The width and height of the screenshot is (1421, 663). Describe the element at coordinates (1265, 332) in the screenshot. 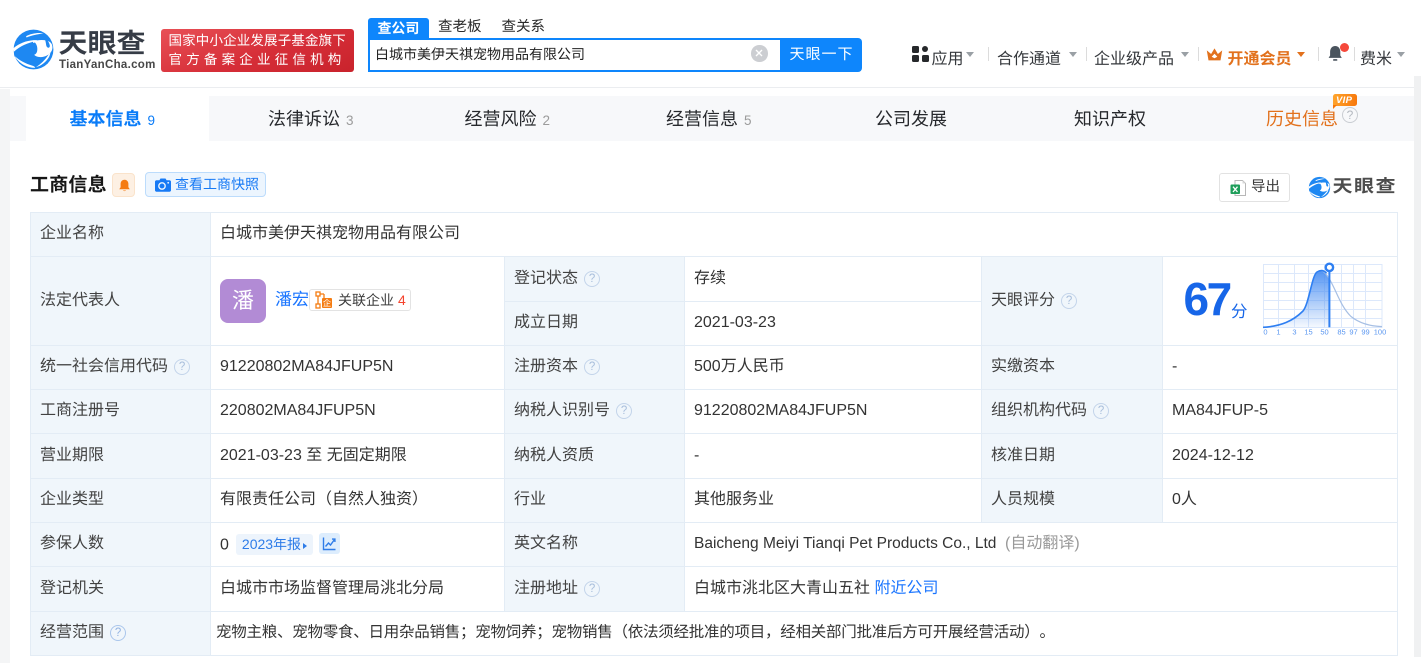

I see `svg-text: 0` at that location.